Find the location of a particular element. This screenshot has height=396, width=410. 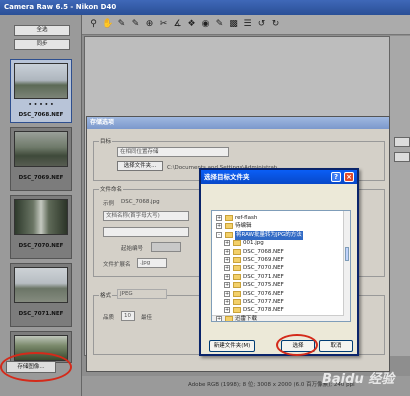

new-folder-button: 新建文件夹(M) is located at coordinates (232, 346).